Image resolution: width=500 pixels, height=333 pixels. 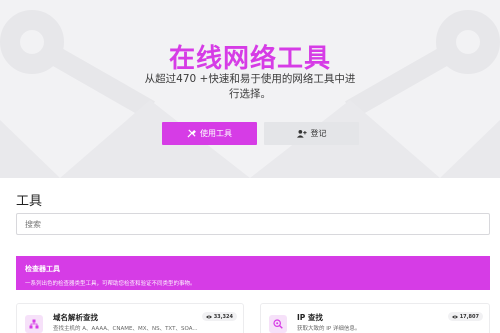 I want to click on views-count: 17,807, so click(x=469, y=316).